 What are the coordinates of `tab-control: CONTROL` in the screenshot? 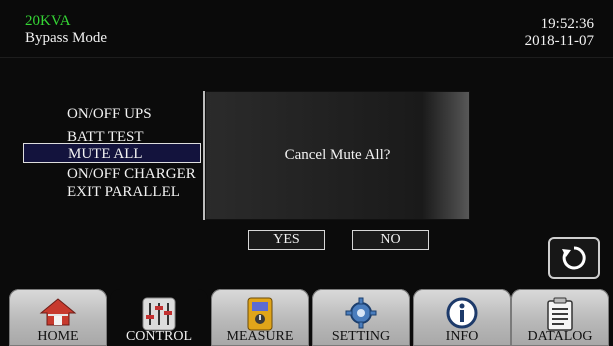 It's located at (159, 317).